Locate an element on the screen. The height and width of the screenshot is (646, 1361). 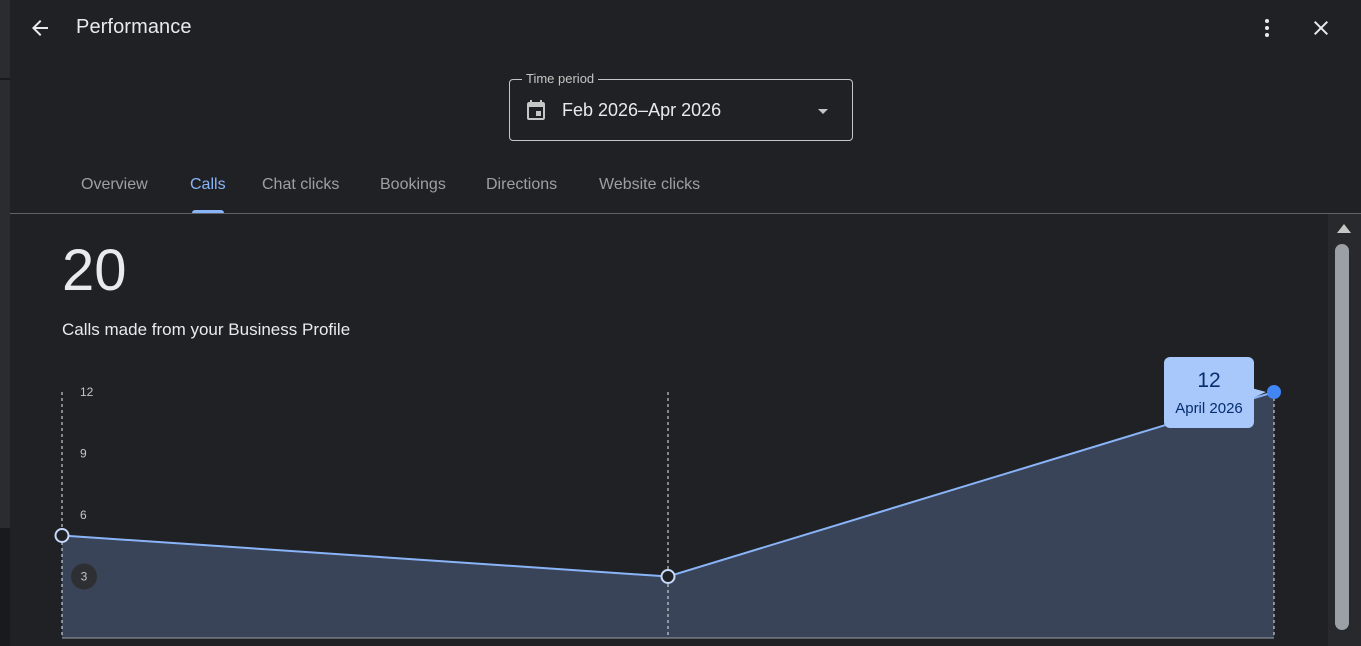
time-period-select: Time period Feb 2026–Apr 2026 is located at coordinates (681, 106).